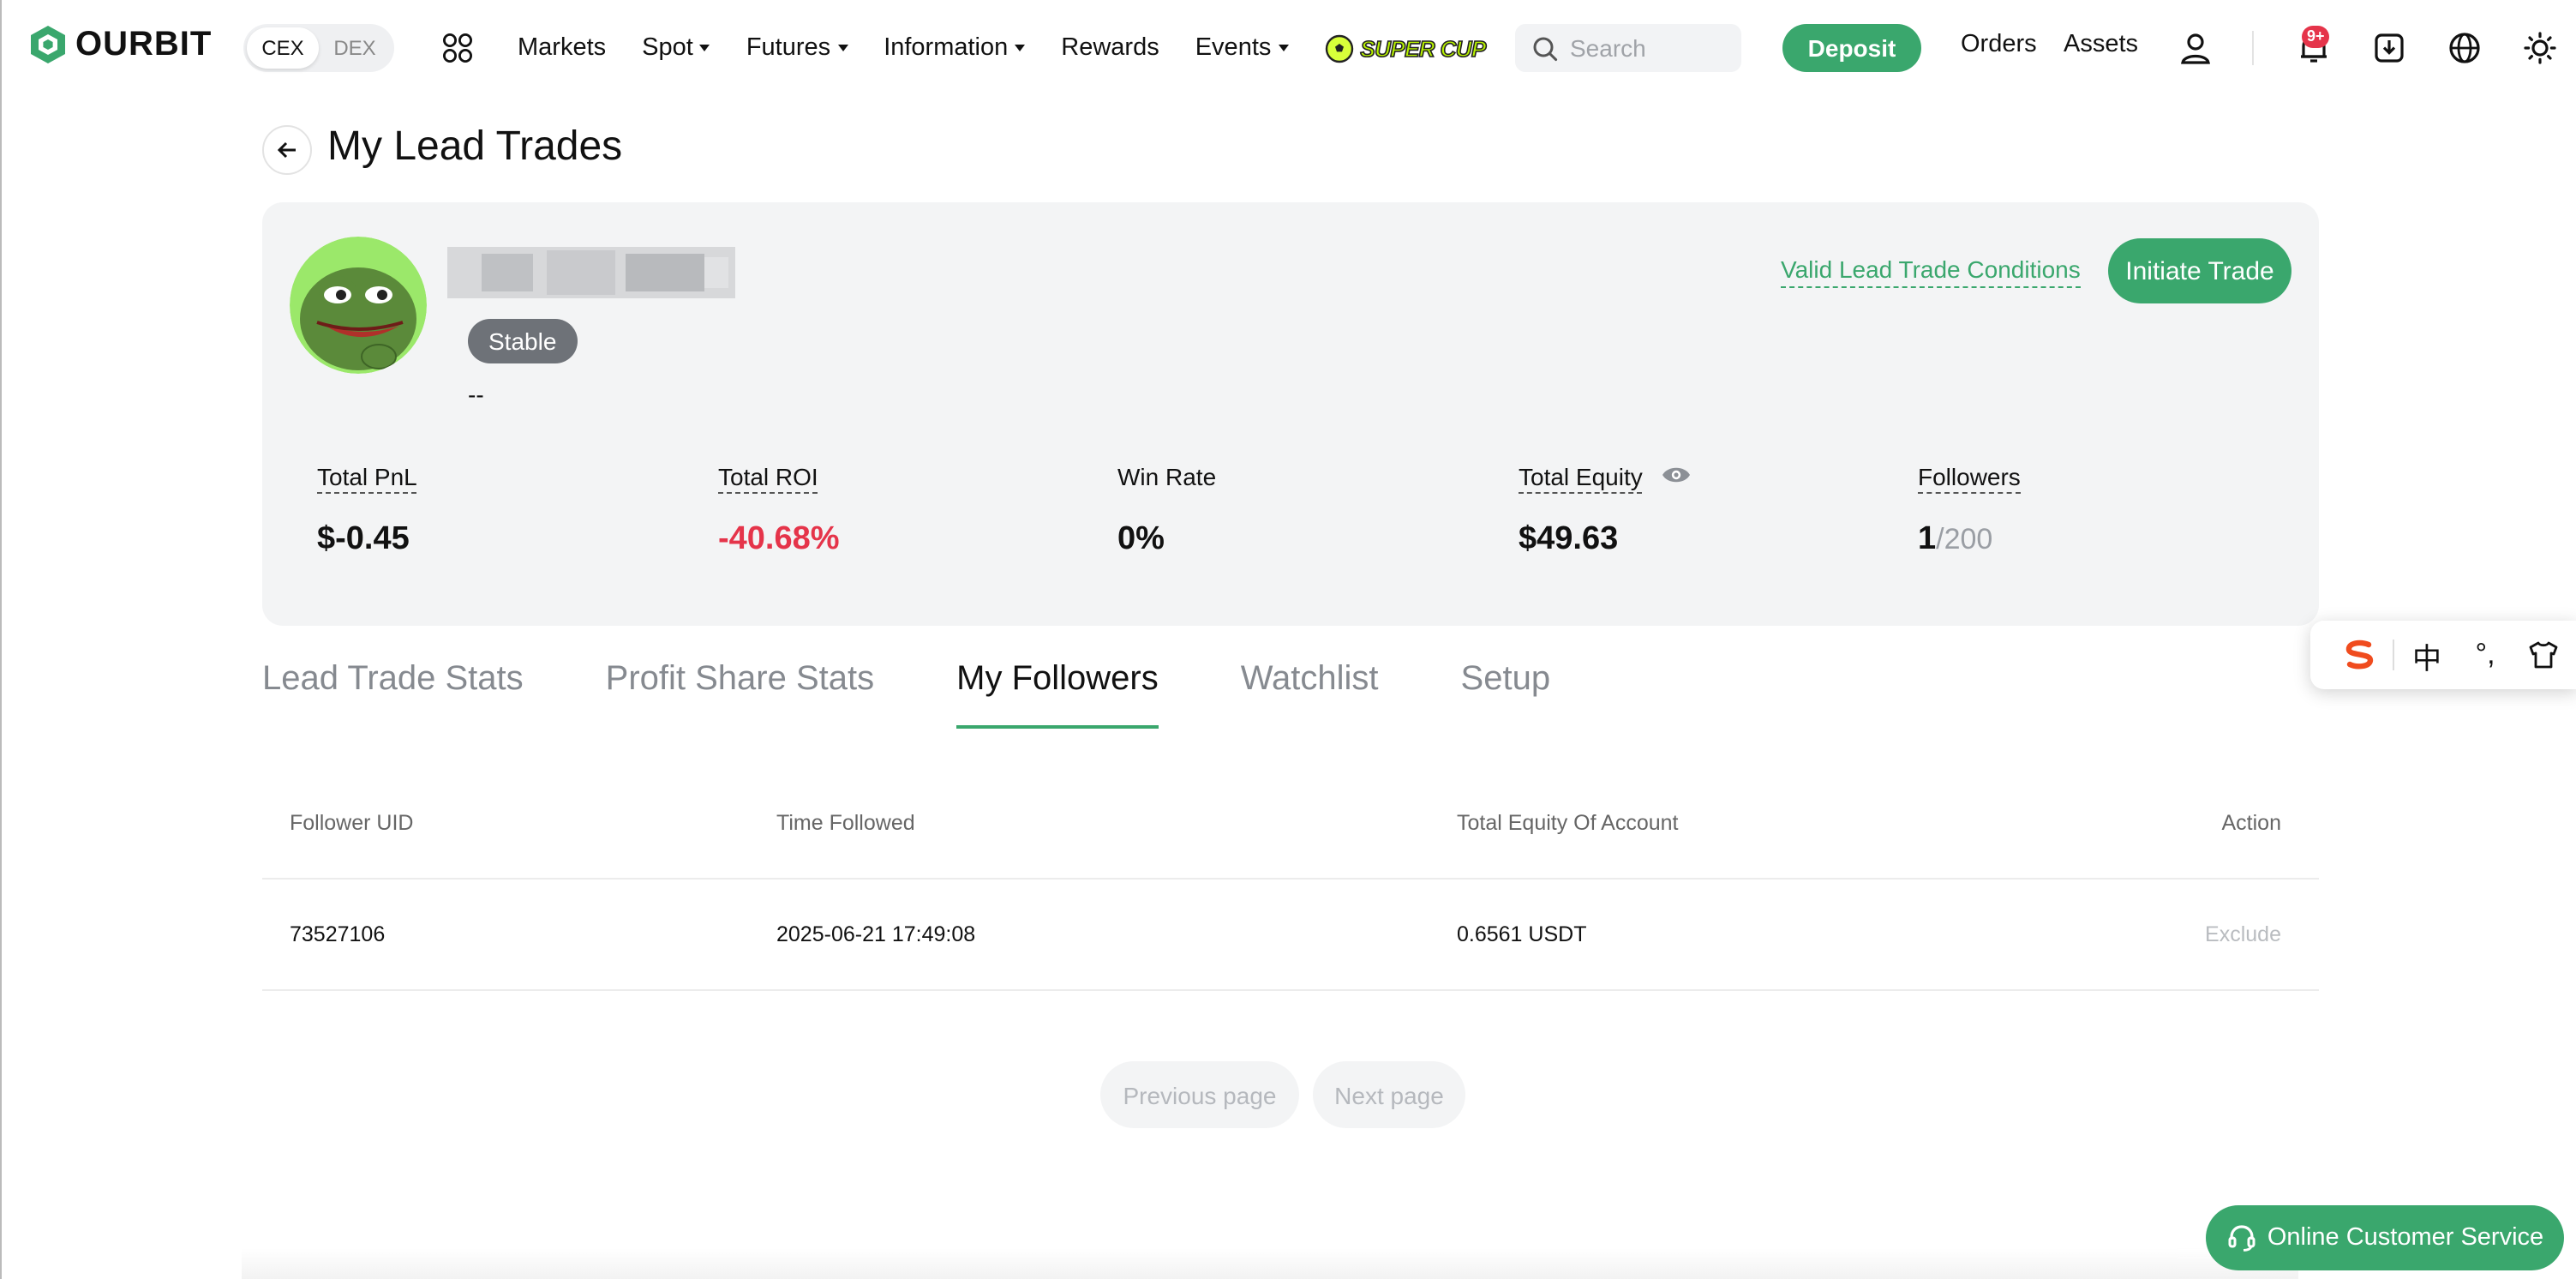 Image resolution: width=2576 pixels, height=1279 pixels. What do you see at coordinates (1522, 934) in the screenshot?
I see `account-equity: 0.6561 USDT` at bounding box center [1522, 934].